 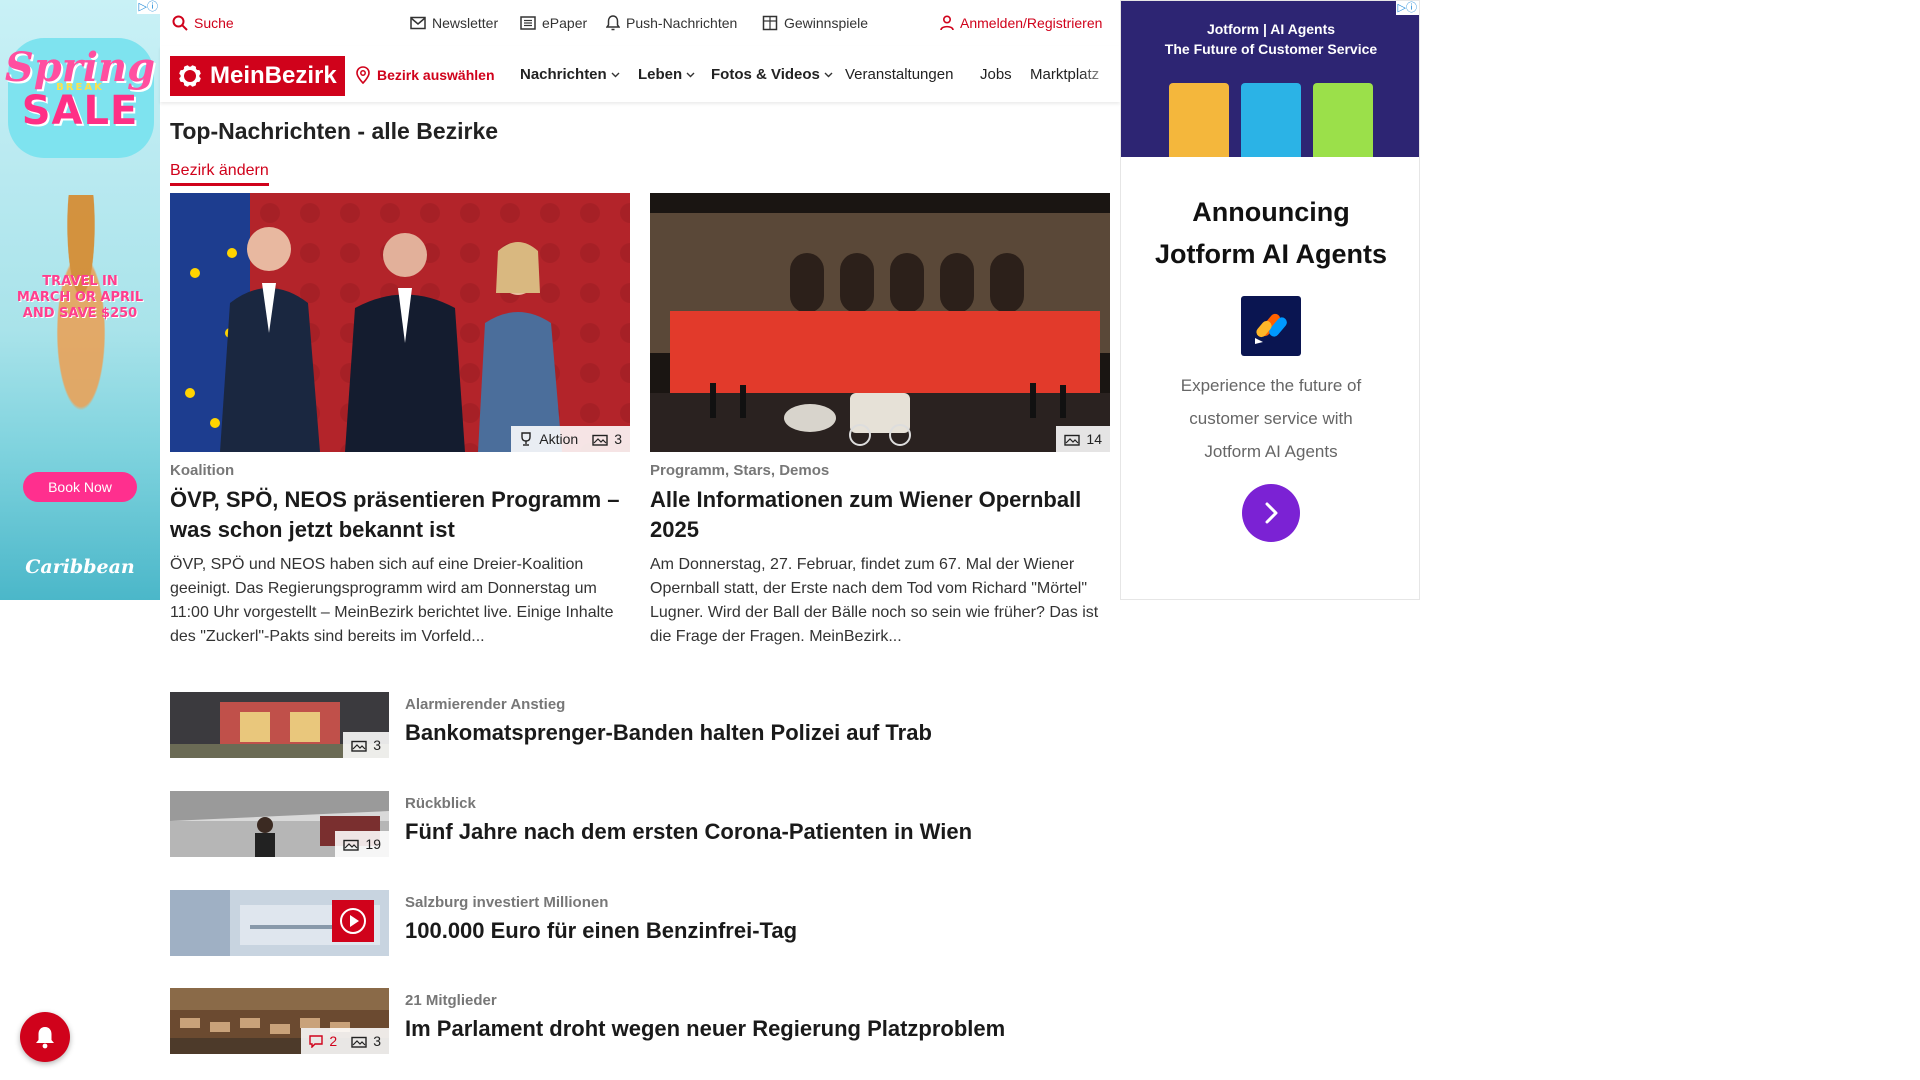 I want to click on ad-headline-line: Announcing, so click(x=1271, y=212).